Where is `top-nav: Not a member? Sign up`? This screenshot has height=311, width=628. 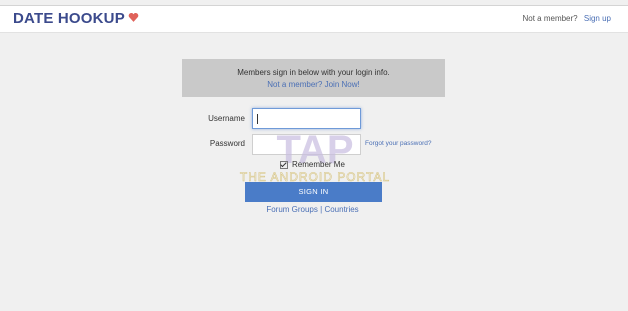 top-nav: Not a member? Sign up is located at coordinates (566, 18).